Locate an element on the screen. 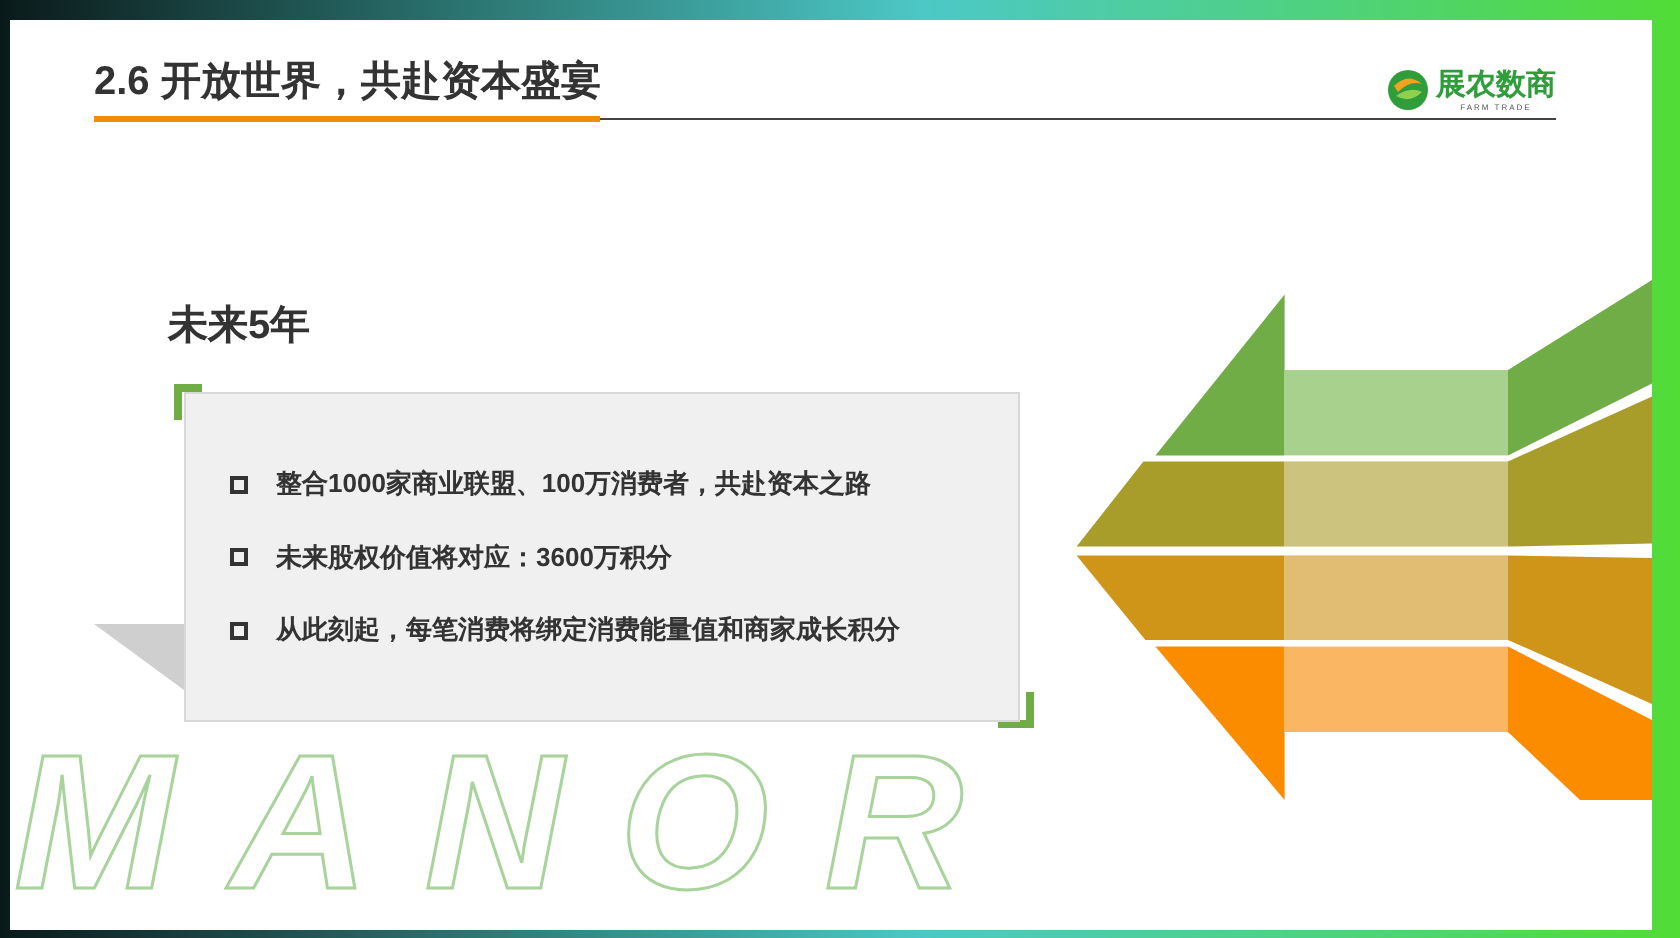 The height and width of the screenshot is (938, 1680). section-heading: 未来5年 is located at coordinates (240, 327).